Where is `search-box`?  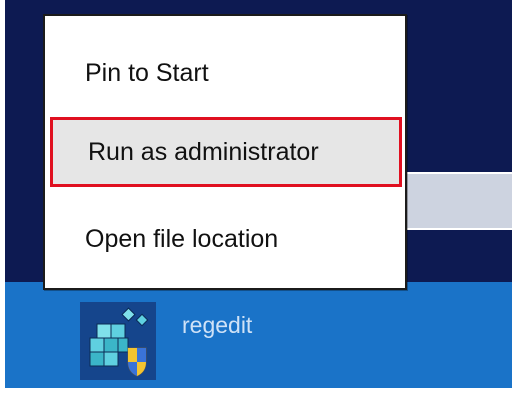 search-box is located at coordinates (458, 201).